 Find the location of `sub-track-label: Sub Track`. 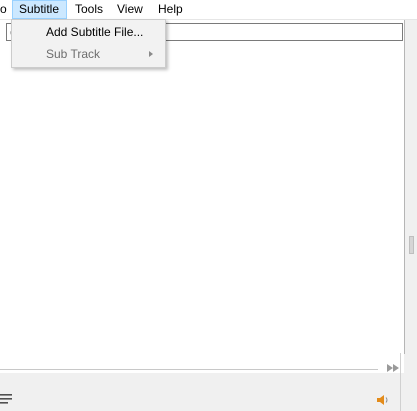

sub-track-label: Sub Track is located at coordinates (73, 54).